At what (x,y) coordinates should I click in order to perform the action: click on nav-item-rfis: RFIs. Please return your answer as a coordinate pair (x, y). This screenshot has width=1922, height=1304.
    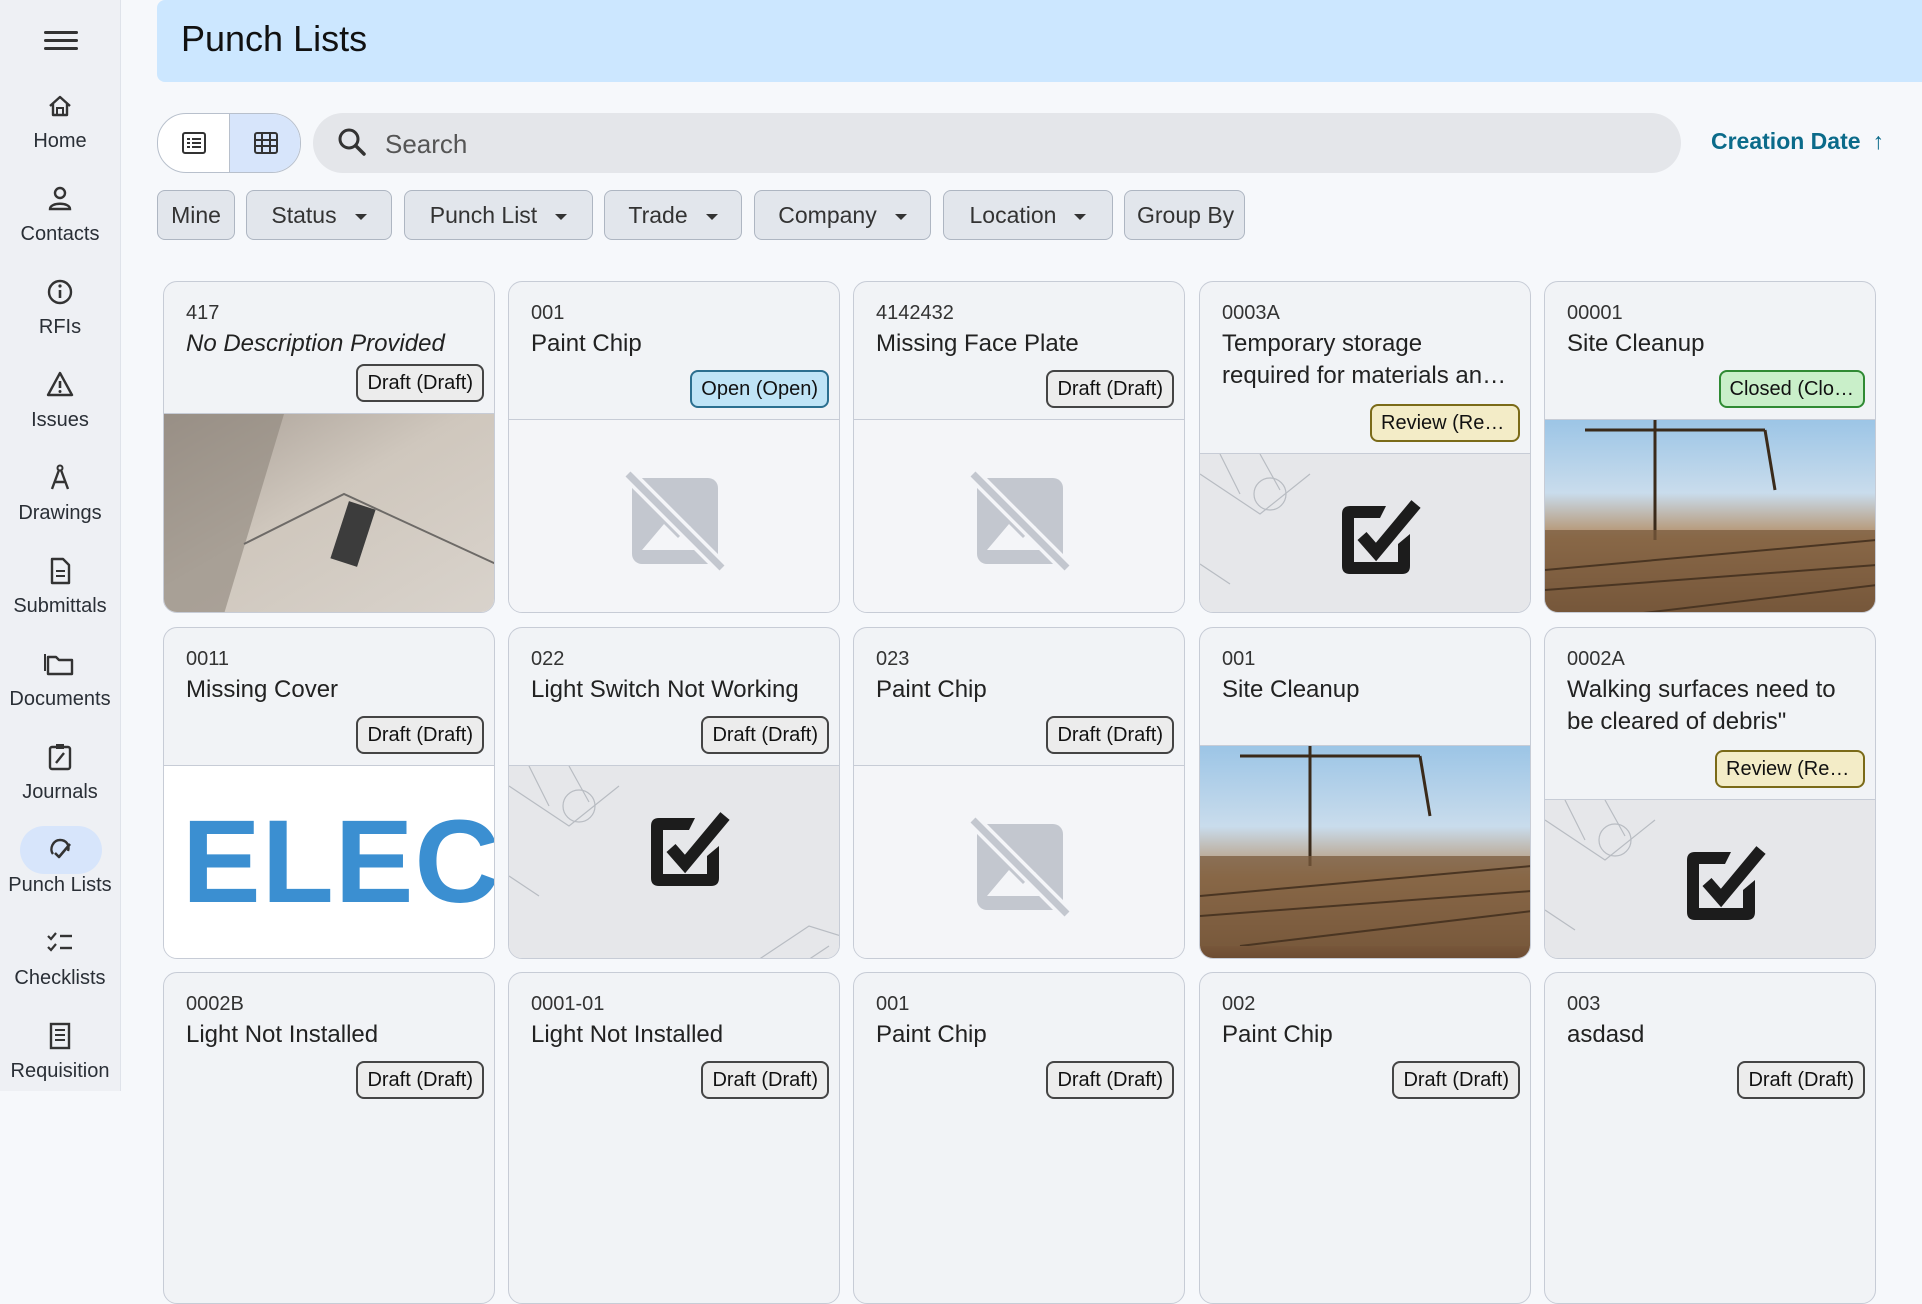
    Looking at the image, I should click on (60, 306).